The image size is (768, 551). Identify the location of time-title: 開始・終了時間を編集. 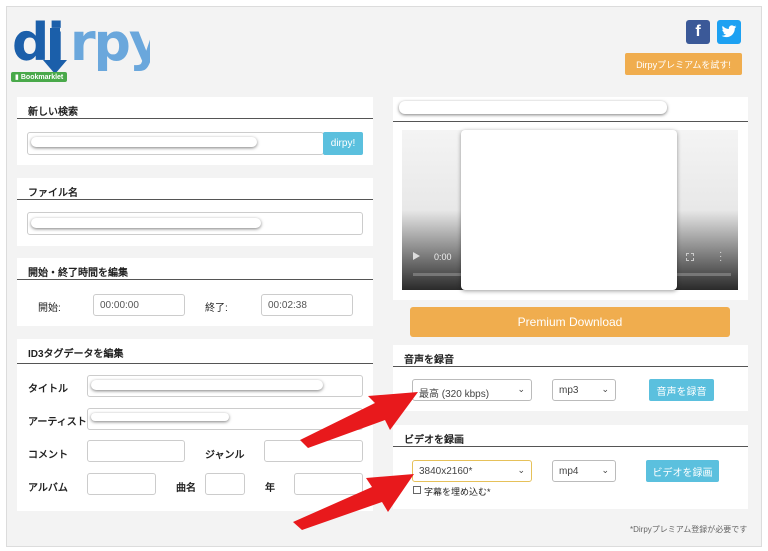
(195, 269).